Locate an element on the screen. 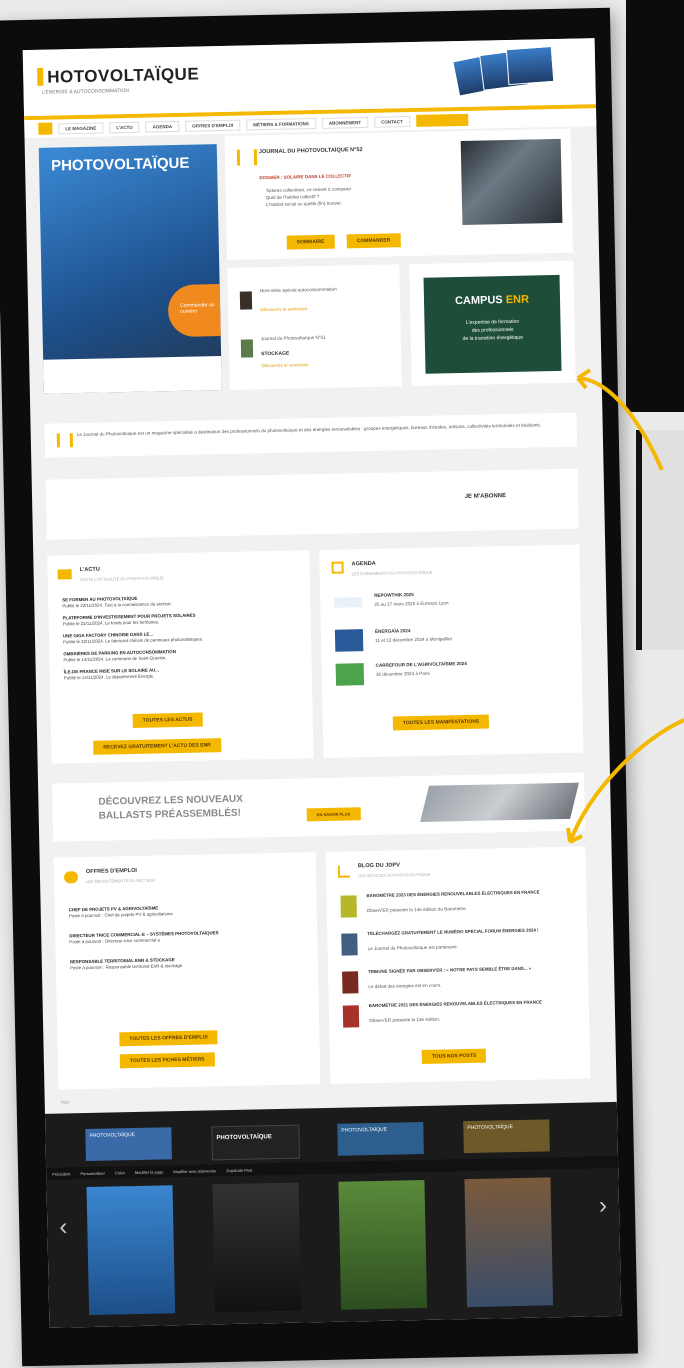 This screenshot has height=1368, width=684. annotation-arrows is located at coordinates (625, 606).